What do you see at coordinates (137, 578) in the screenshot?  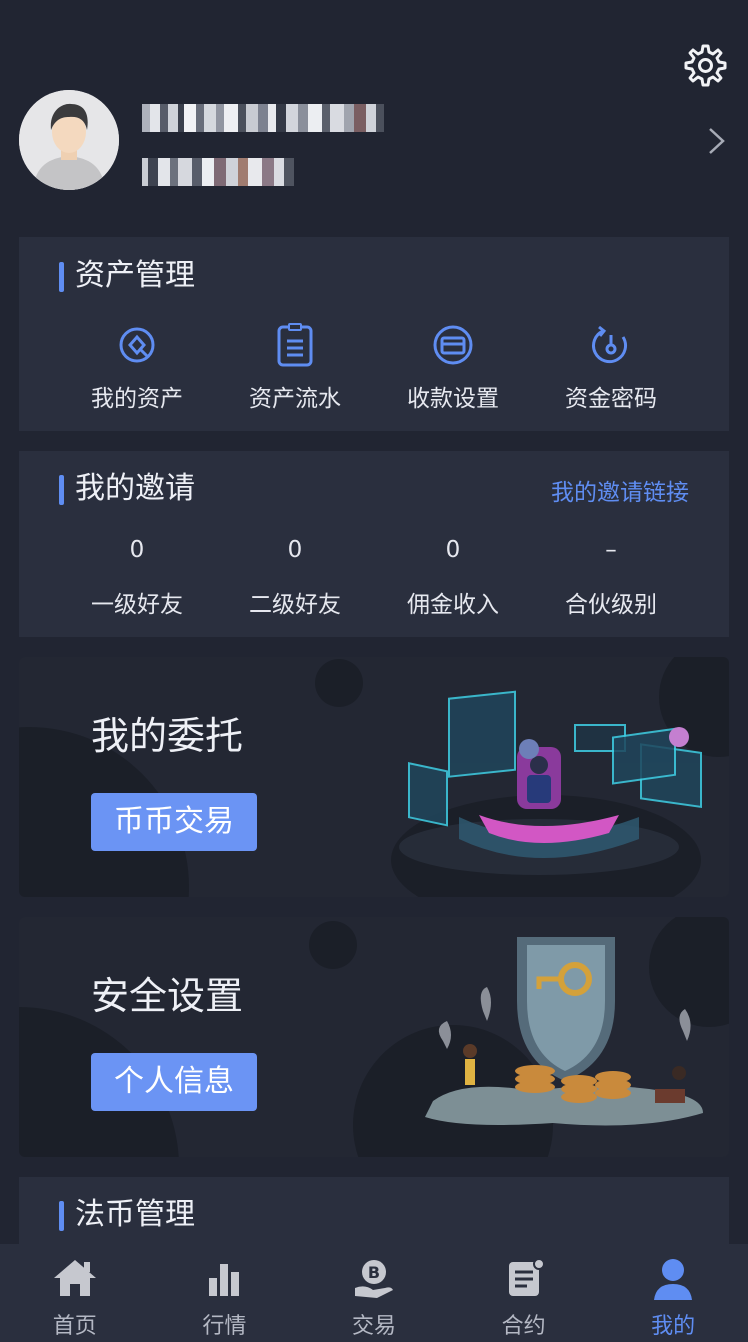 I see `stat-first-level-friends: 0 一级好友` at bounding box center [137, 578].